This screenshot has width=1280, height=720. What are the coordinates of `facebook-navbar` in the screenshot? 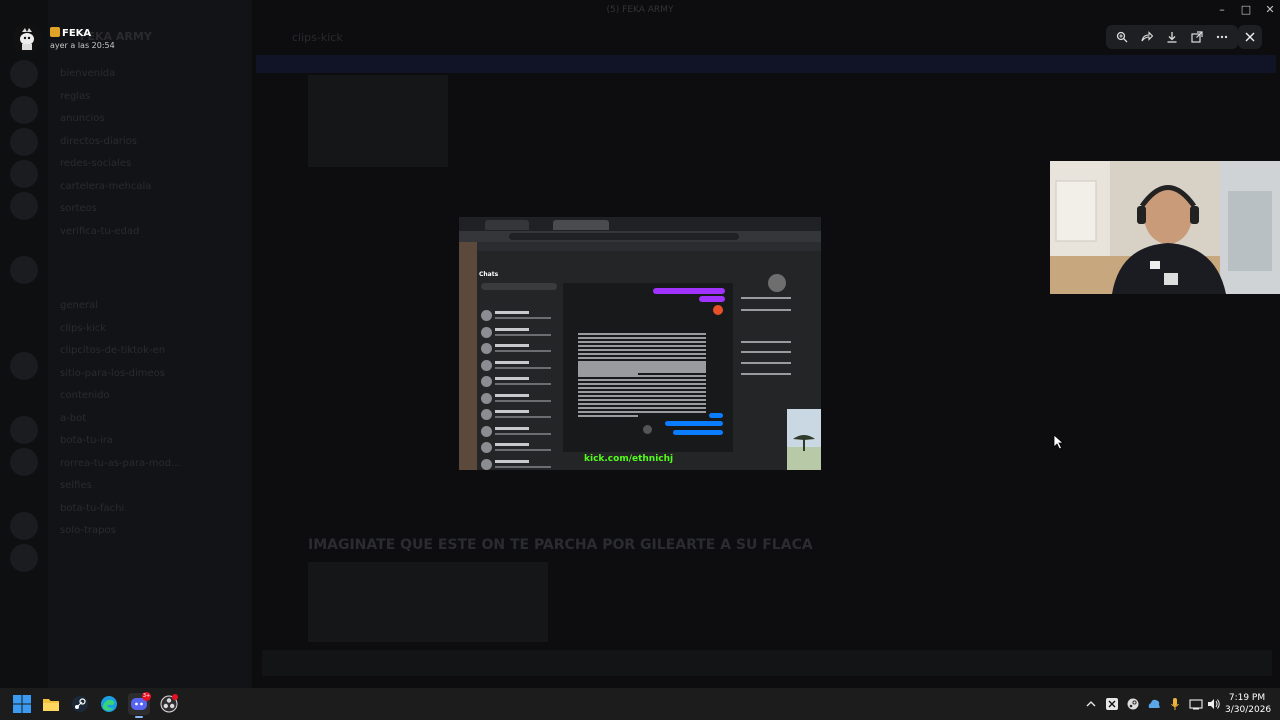 It's located at (649, 259).